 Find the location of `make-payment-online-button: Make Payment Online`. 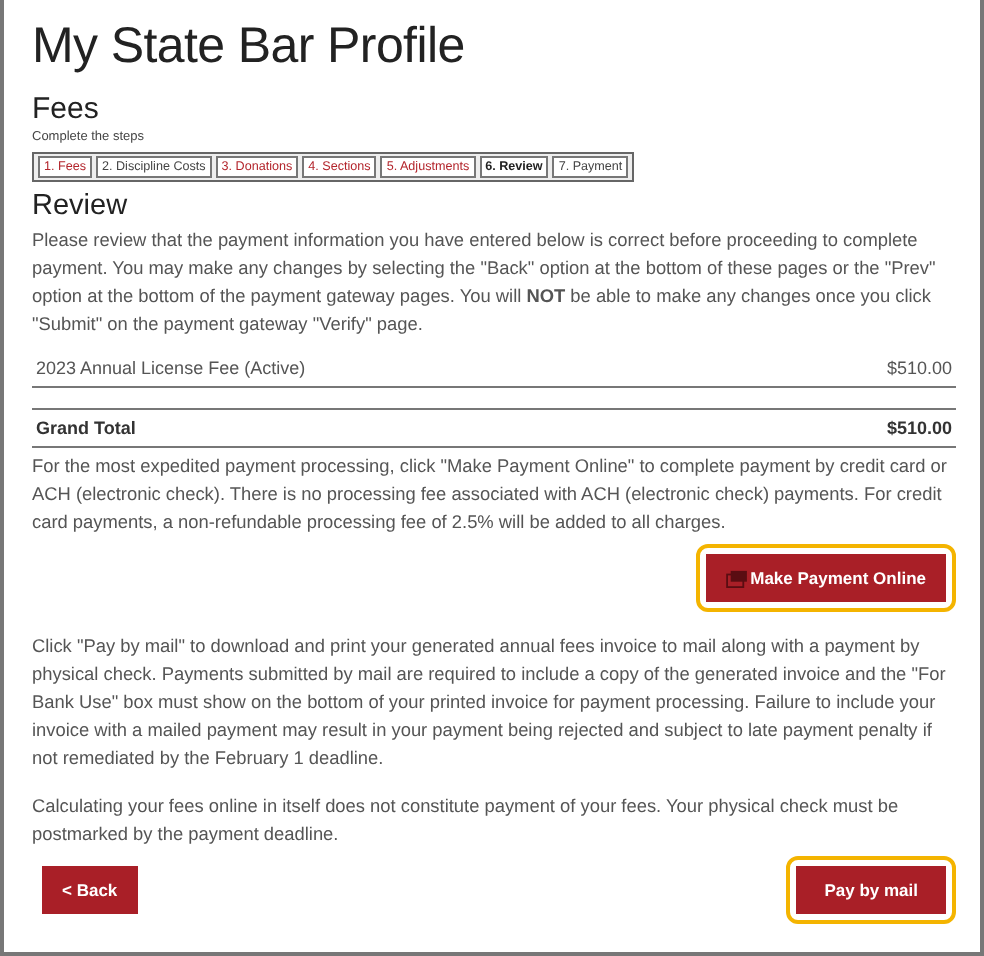

make-payment-online-button: Make Payment Online is located at coordinates (826, 578).